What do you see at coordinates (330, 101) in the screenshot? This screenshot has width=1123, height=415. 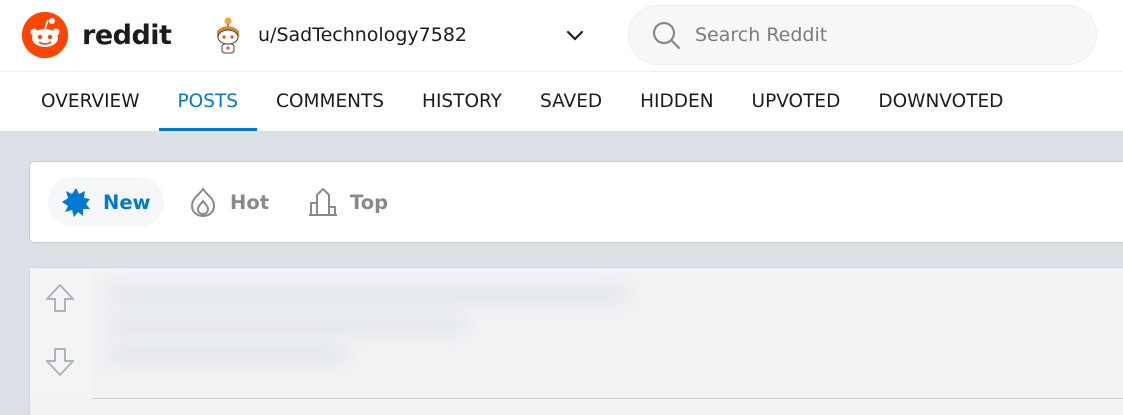 I see `tab-comments: COMMENTS` at bounding box center [330, 101].